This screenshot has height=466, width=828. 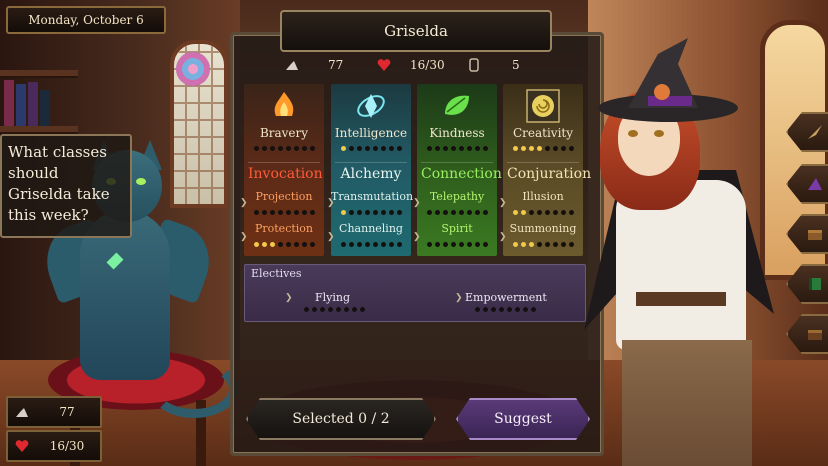 What do you see at coordinates (457, 245) in the screenshot?
I see `class-pips-spirit` at bounding box center [457, 245].